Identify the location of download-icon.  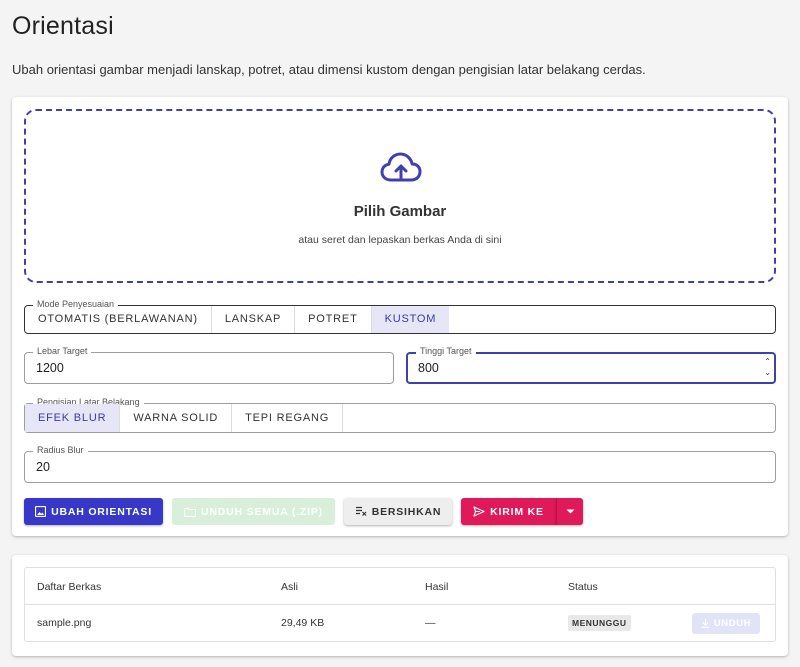
(705, 623).